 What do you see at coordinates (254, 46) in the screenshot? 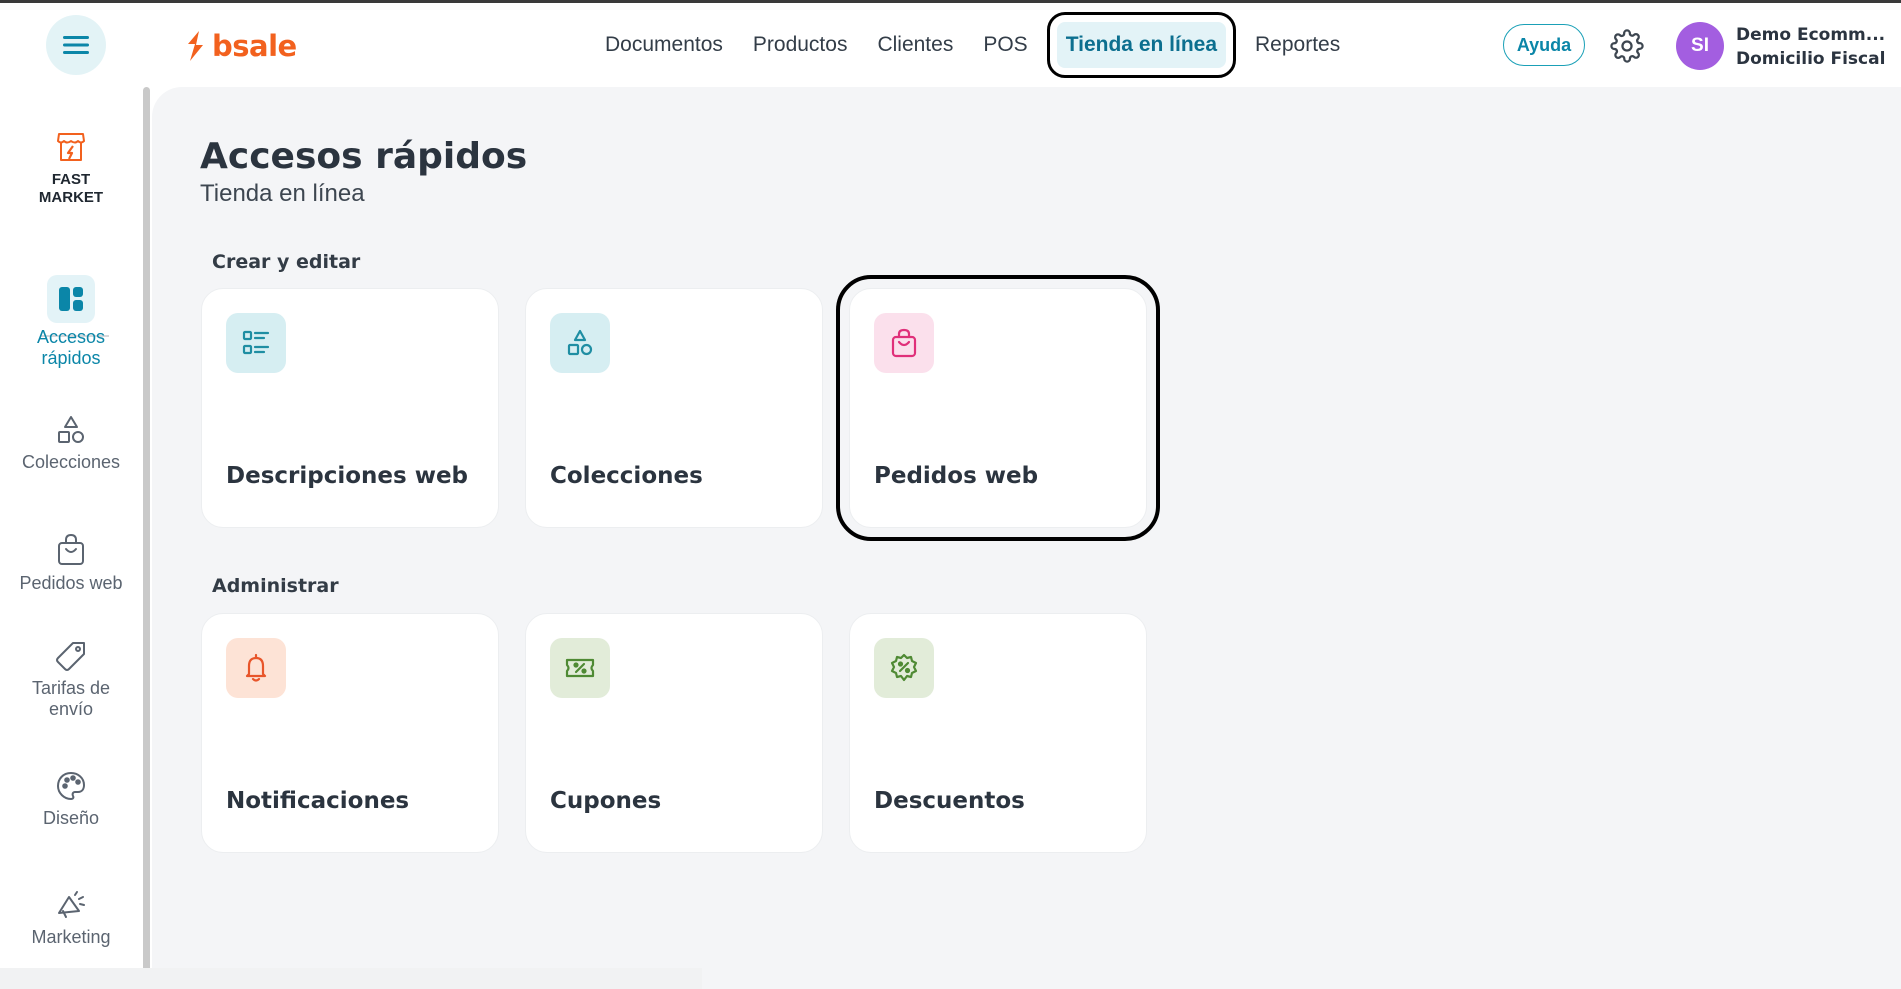
I see `logo-text: bsale` at bounding box center [254, 46].